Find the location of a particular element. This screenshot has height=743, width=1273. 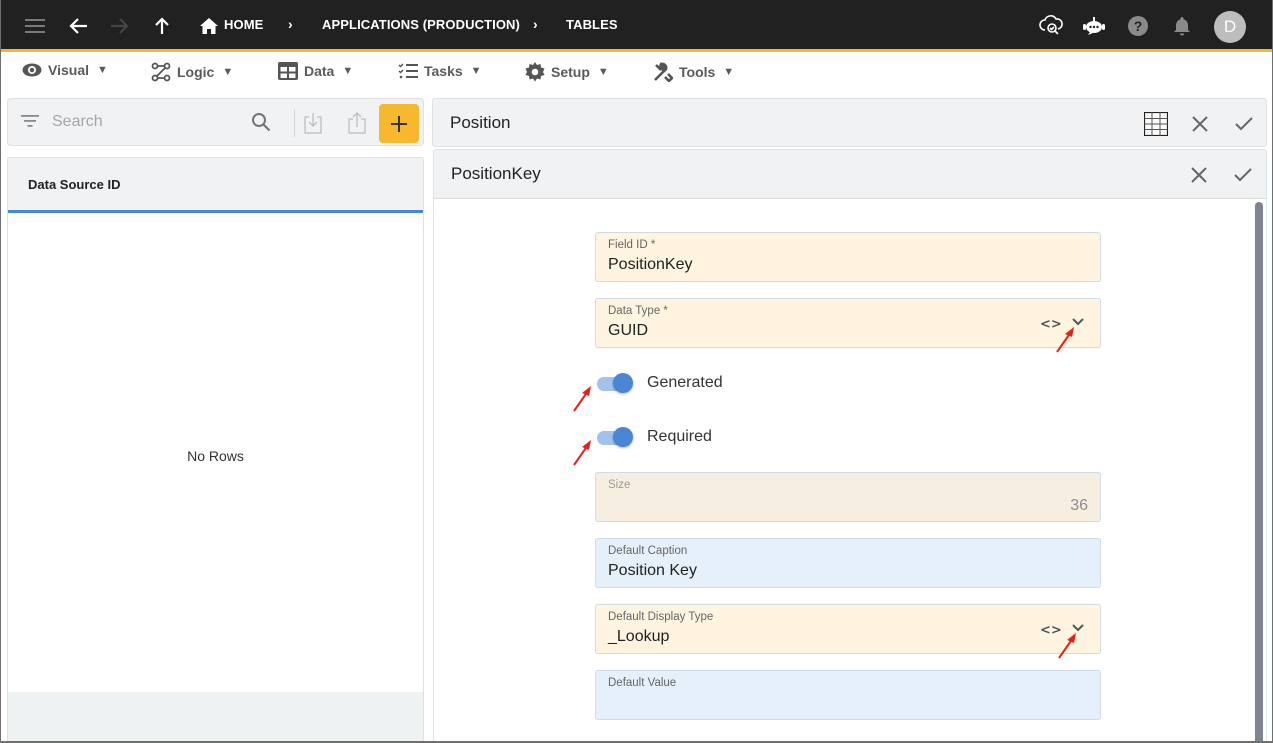

import-icon is located at coordinates (313, 123).